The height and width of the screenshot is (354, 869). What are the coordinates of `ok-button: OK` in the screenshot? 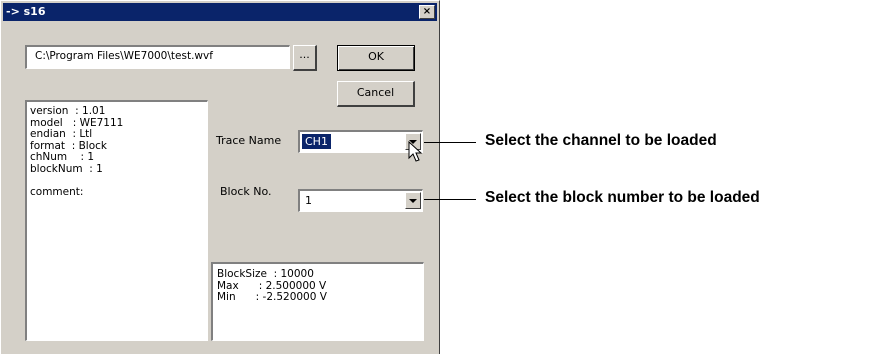 It's located at (376, 58).